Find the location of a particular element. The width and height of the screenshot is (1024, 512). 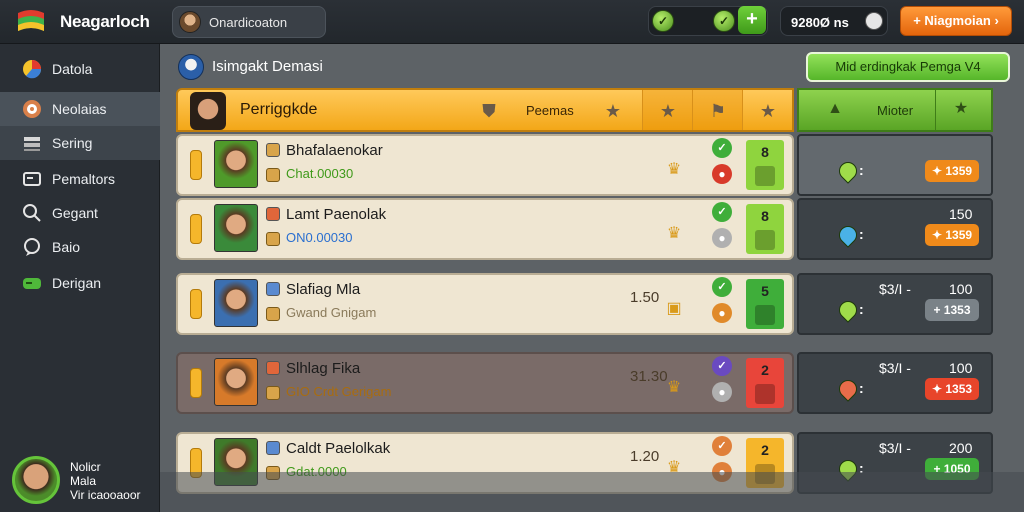

player-name: Slafiag Mla is located at coordinates (323, 289).